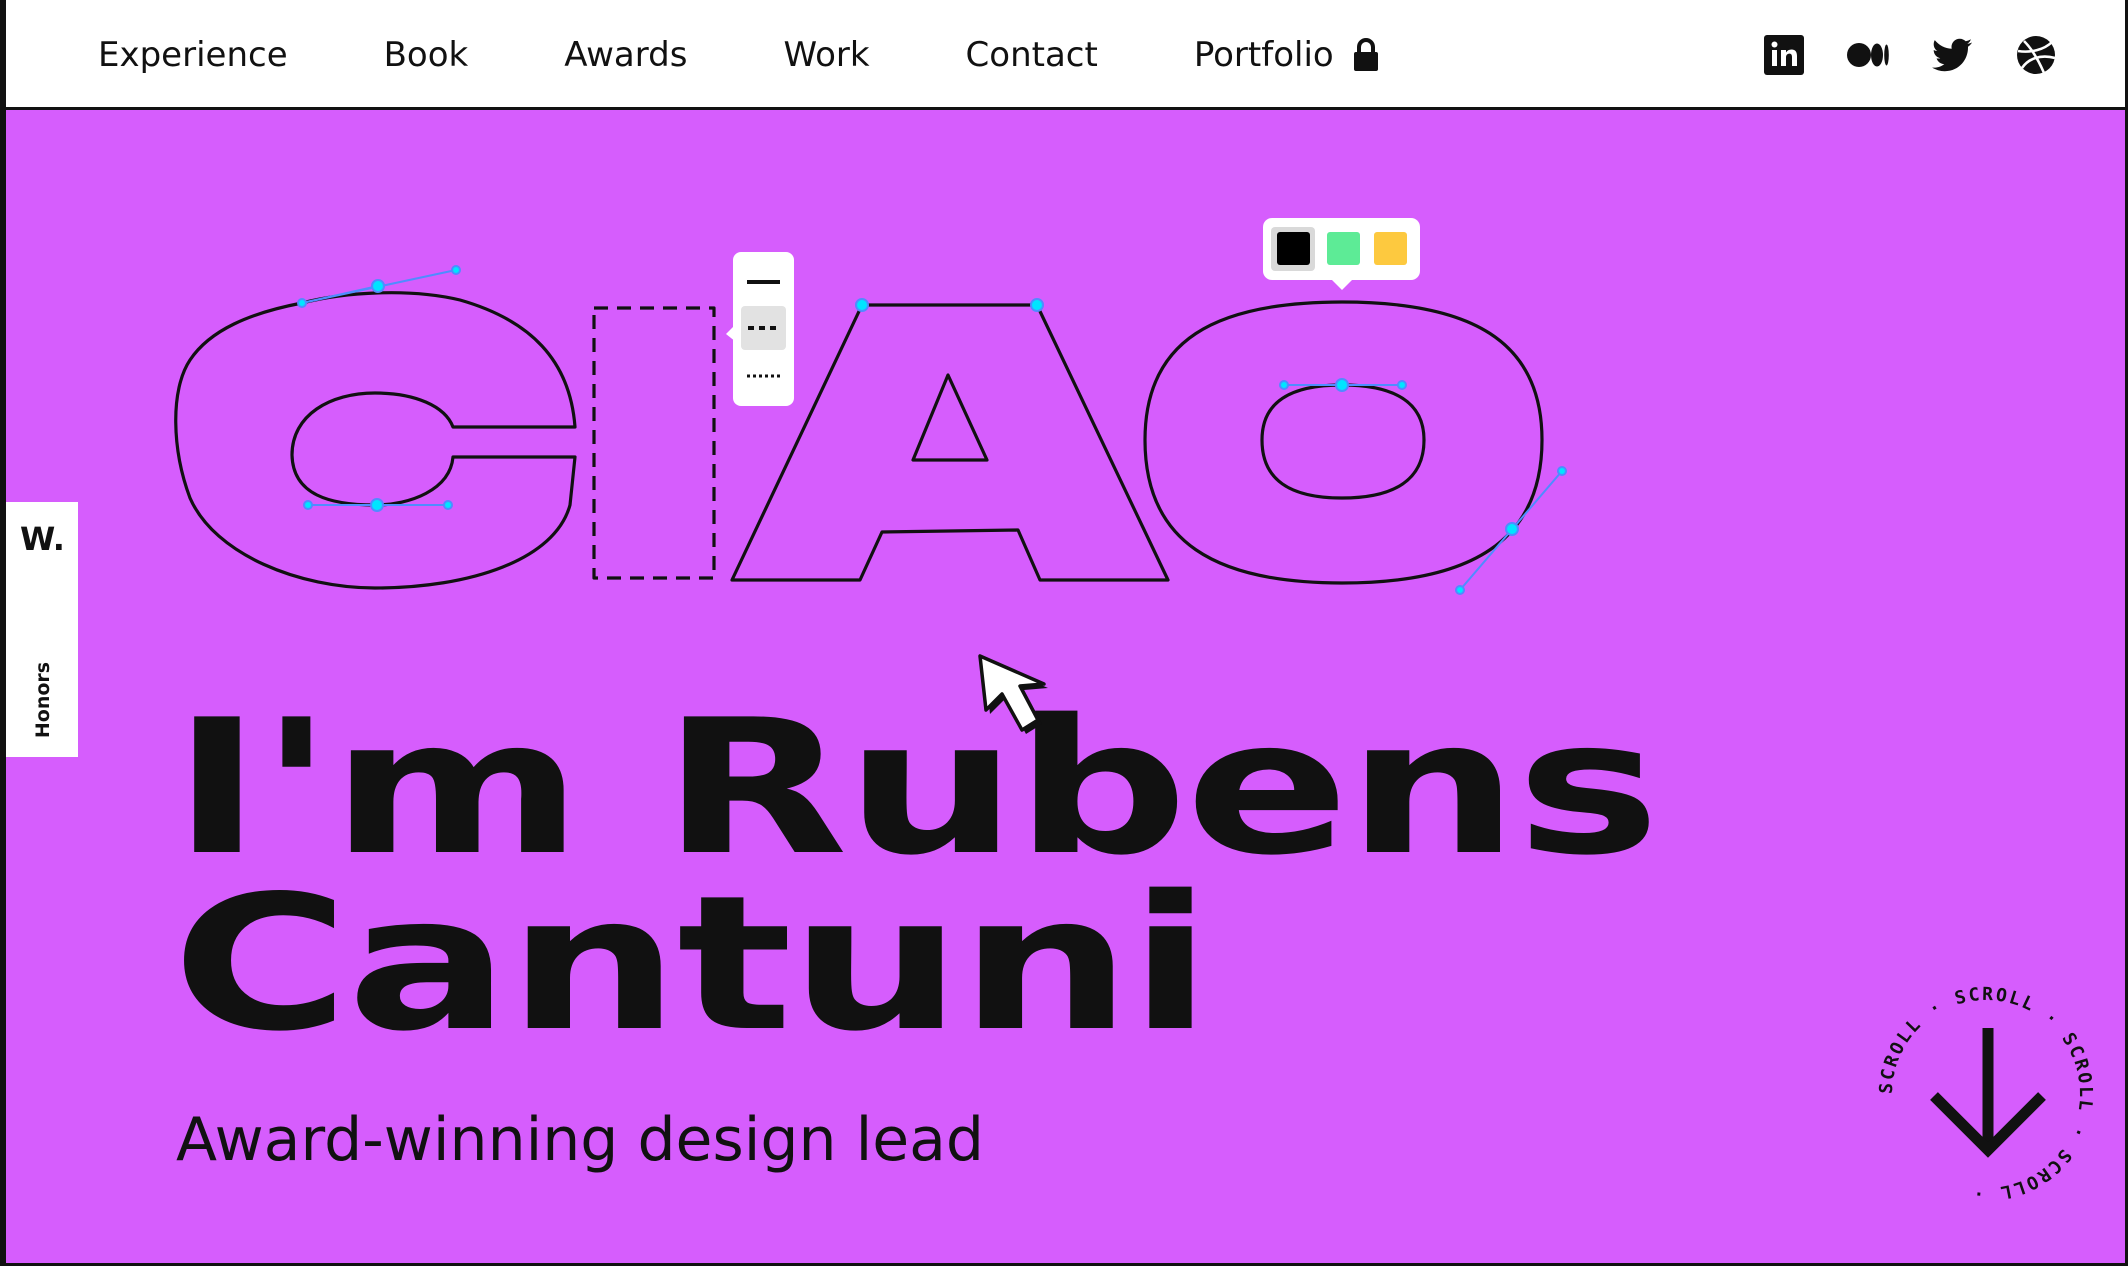  What do you see at coordinates (1868, 55) in the screenshot?
I see `medium-icon` at bounding box center [1868, 55].